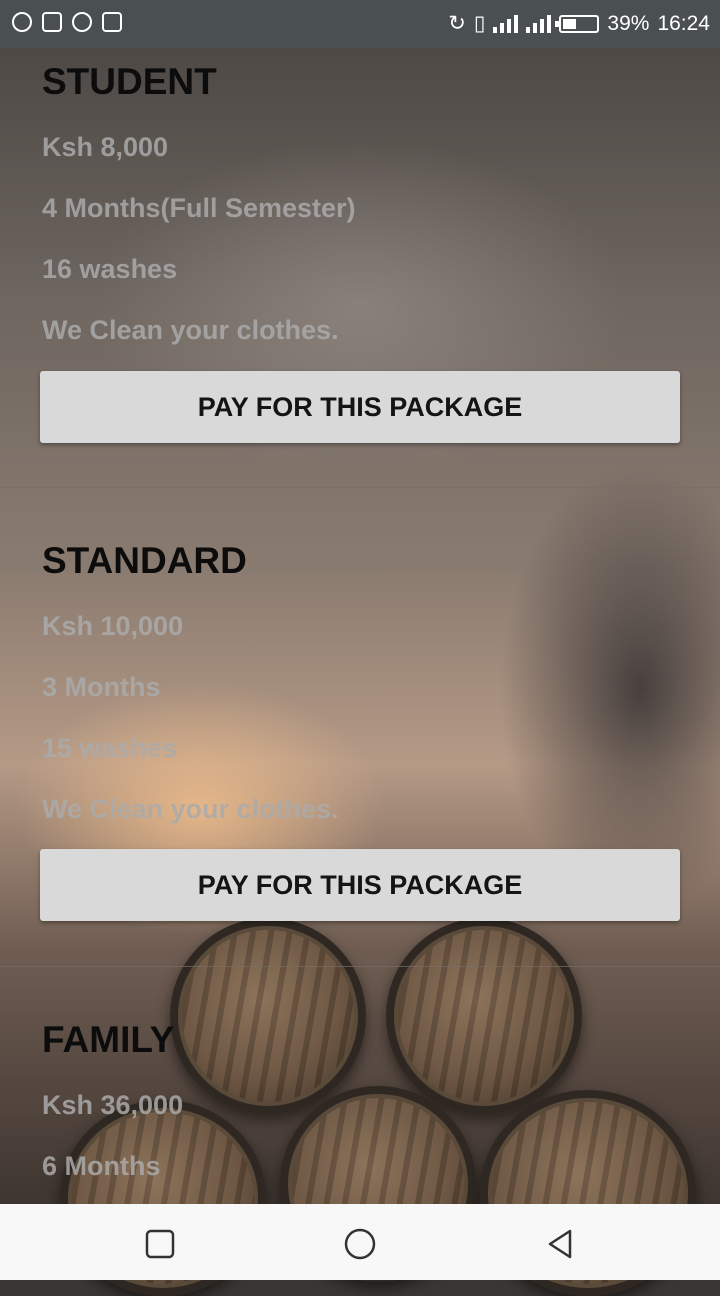 The image size is (720, 1296). What do you see at coordinates (105, 147) in the screenshot?
I see `package-price: Ksh 8,000` at bounding box center [105, 147].